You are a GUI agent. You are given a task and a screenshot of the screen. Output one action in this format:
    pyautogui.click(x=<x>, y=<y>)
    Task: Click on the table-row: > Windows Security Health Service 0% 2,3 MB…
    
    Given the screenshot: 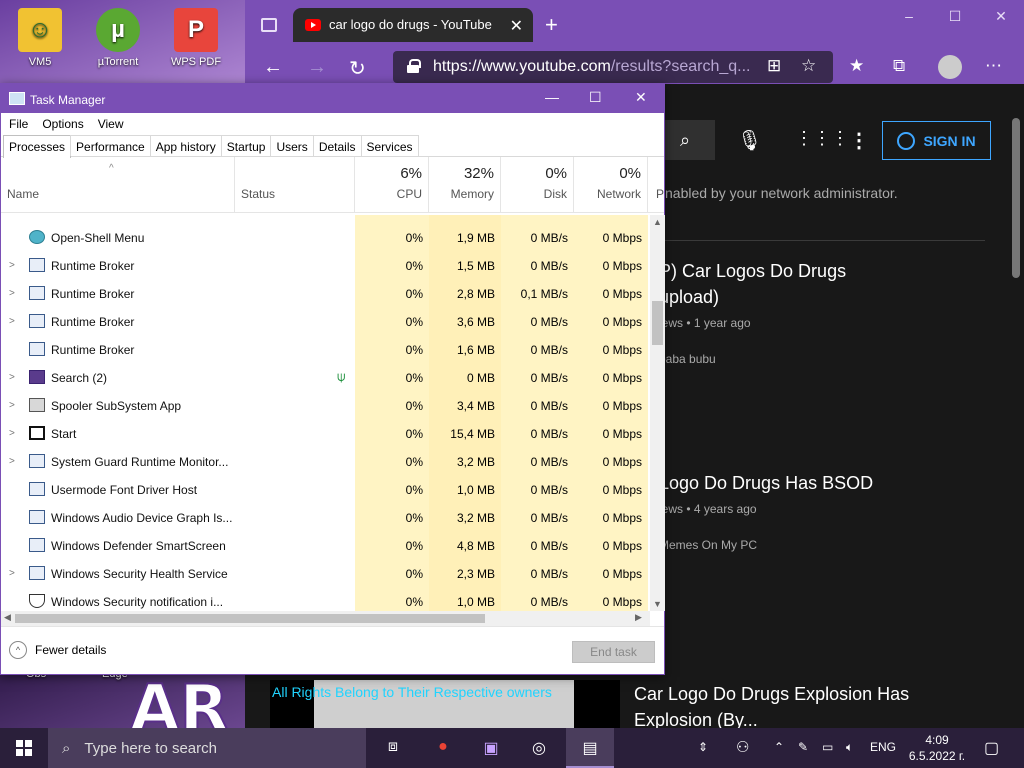 What is the action you would take?
    pyautogui.click(x=325, y=573)
    